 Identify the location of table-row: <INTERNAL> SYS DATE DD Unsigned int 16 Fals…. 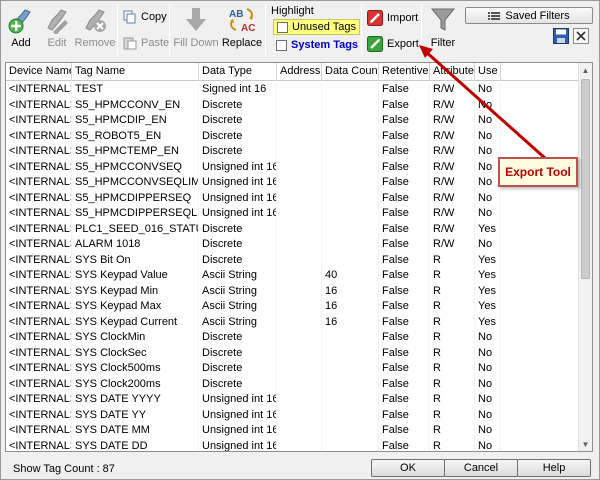
(293, 444).